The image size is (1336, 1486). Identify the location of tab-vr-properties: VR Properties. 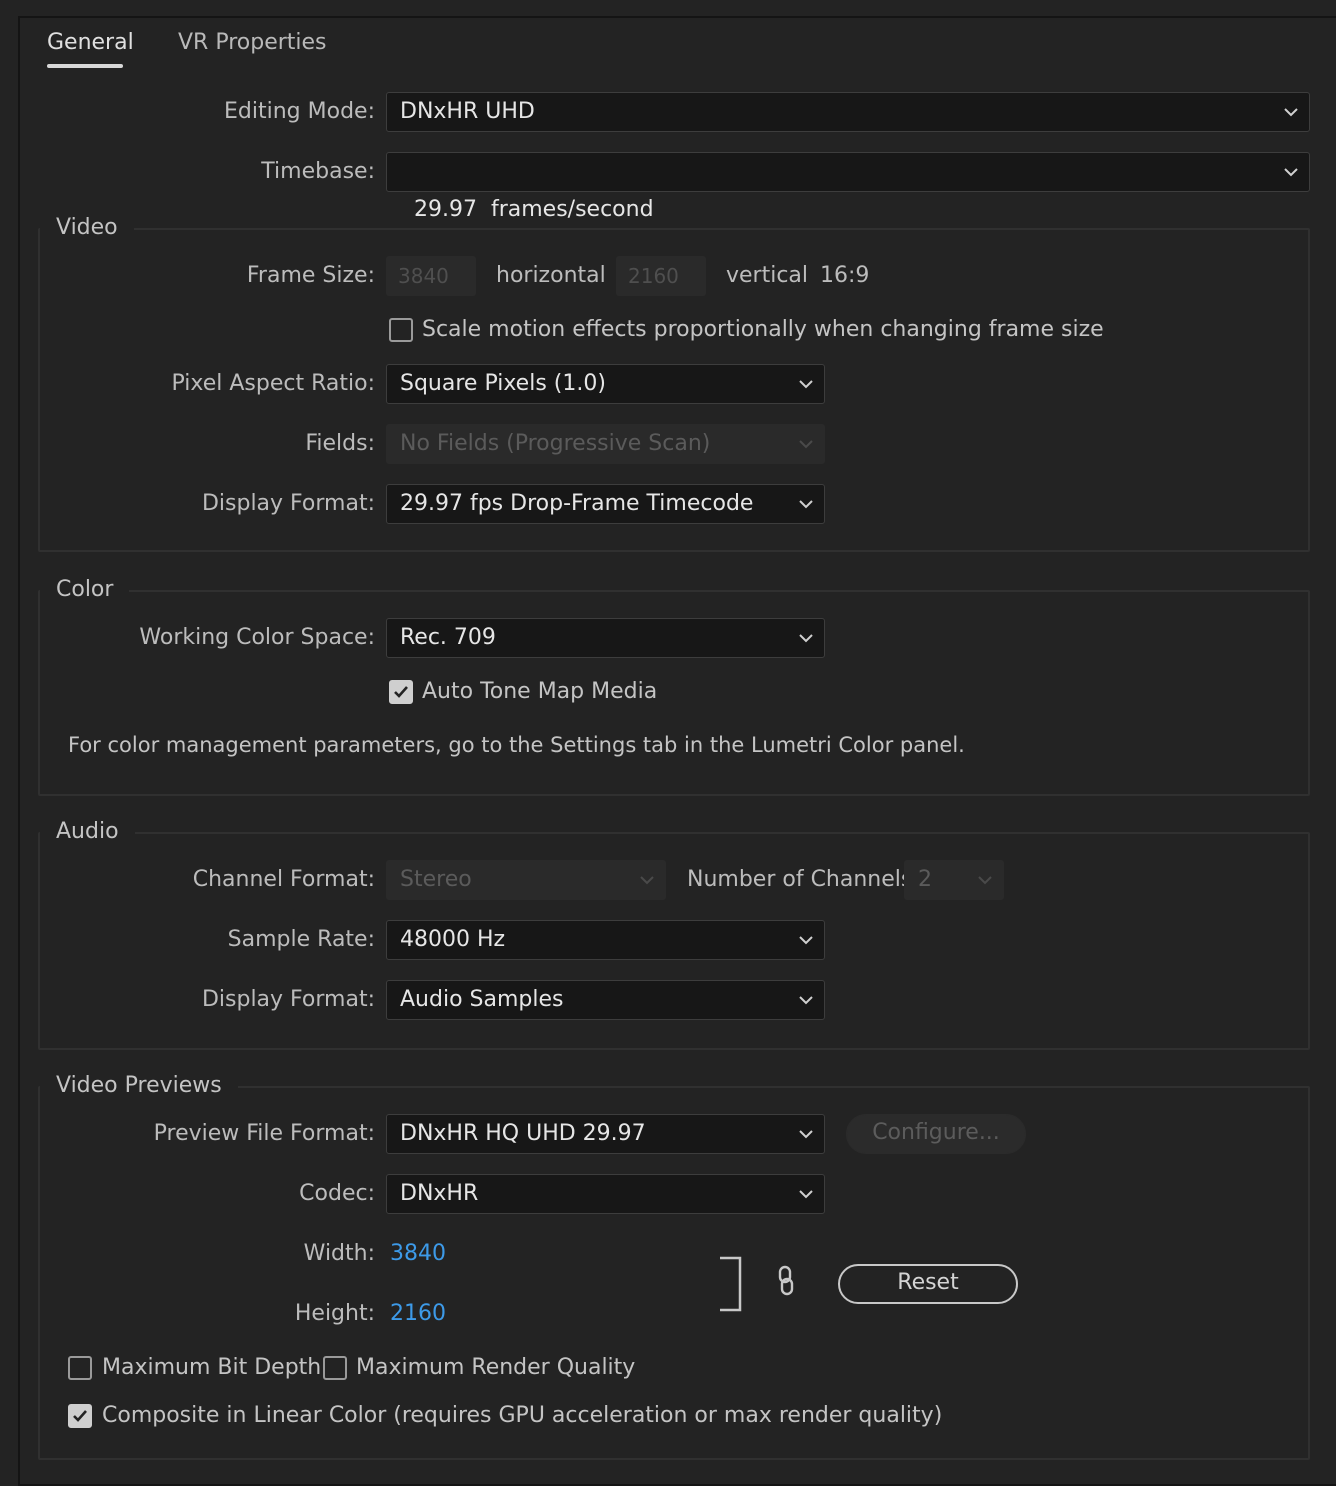
(252, 42).